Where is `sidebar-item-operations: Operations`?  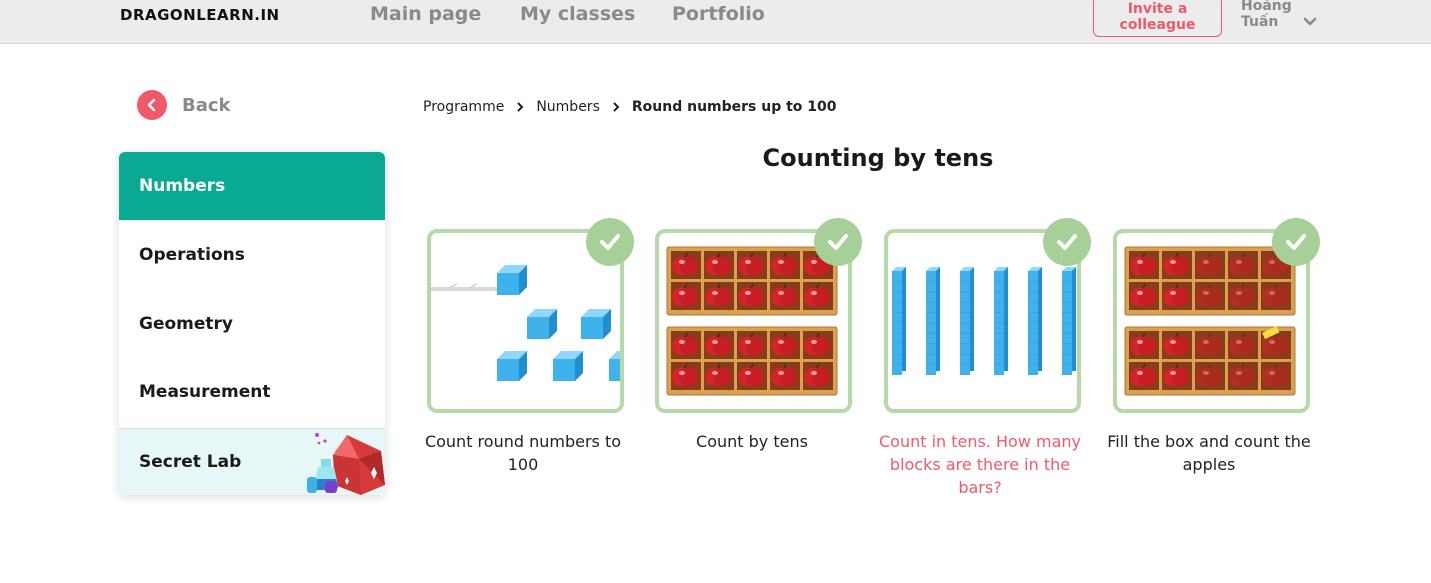 sidebar-item-operations: Operations is located at coordinates (252, 255).